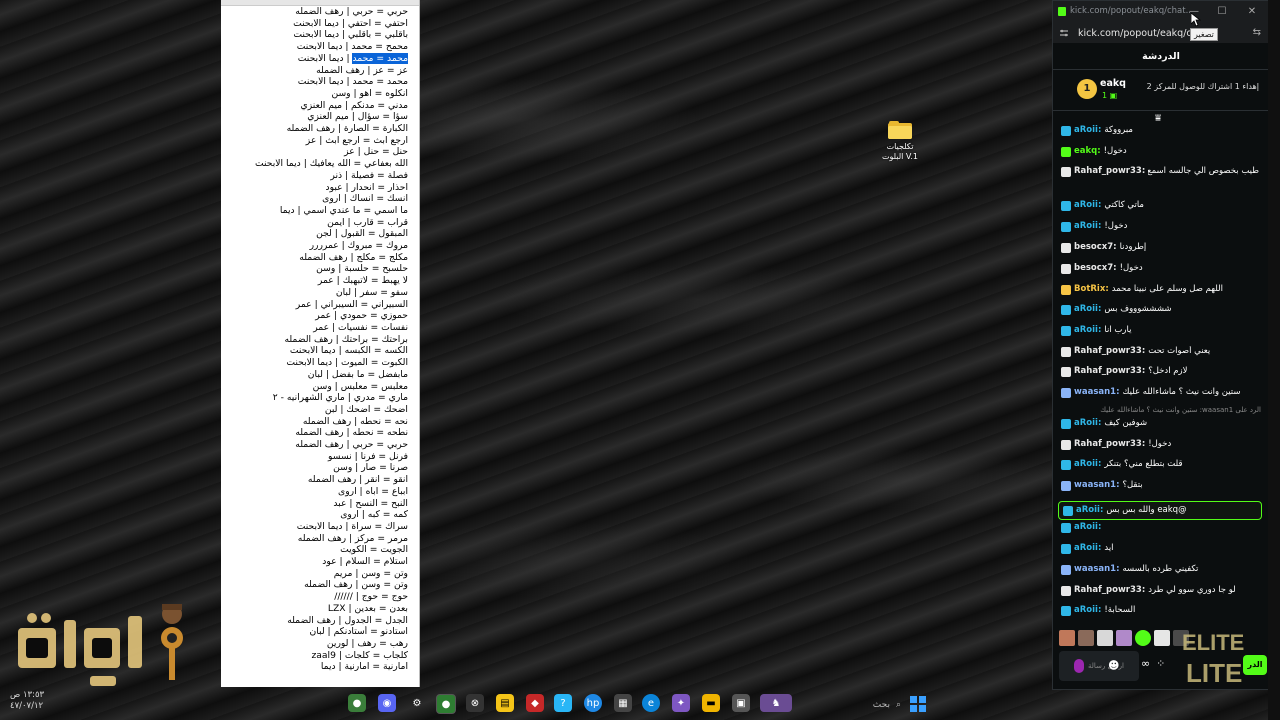 The height and width of the screenshot is (720, 1280). Describe the element at coordinates (320, 632) in the screenshot. I see `editor-line: استادنو = أستادنكم | لبان` at that location.